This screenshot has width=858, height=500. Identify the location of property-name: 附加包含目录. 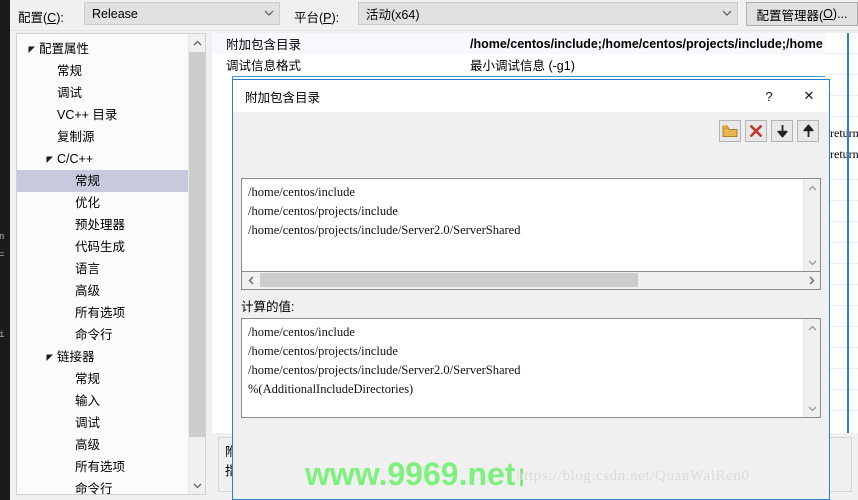
(264, 45).